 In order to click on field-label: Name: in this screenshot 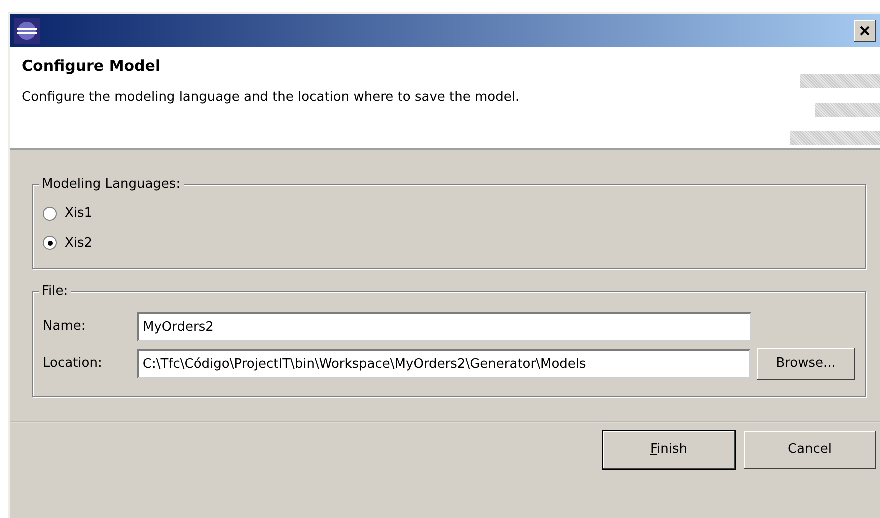, I will do `click(65, 327)`.